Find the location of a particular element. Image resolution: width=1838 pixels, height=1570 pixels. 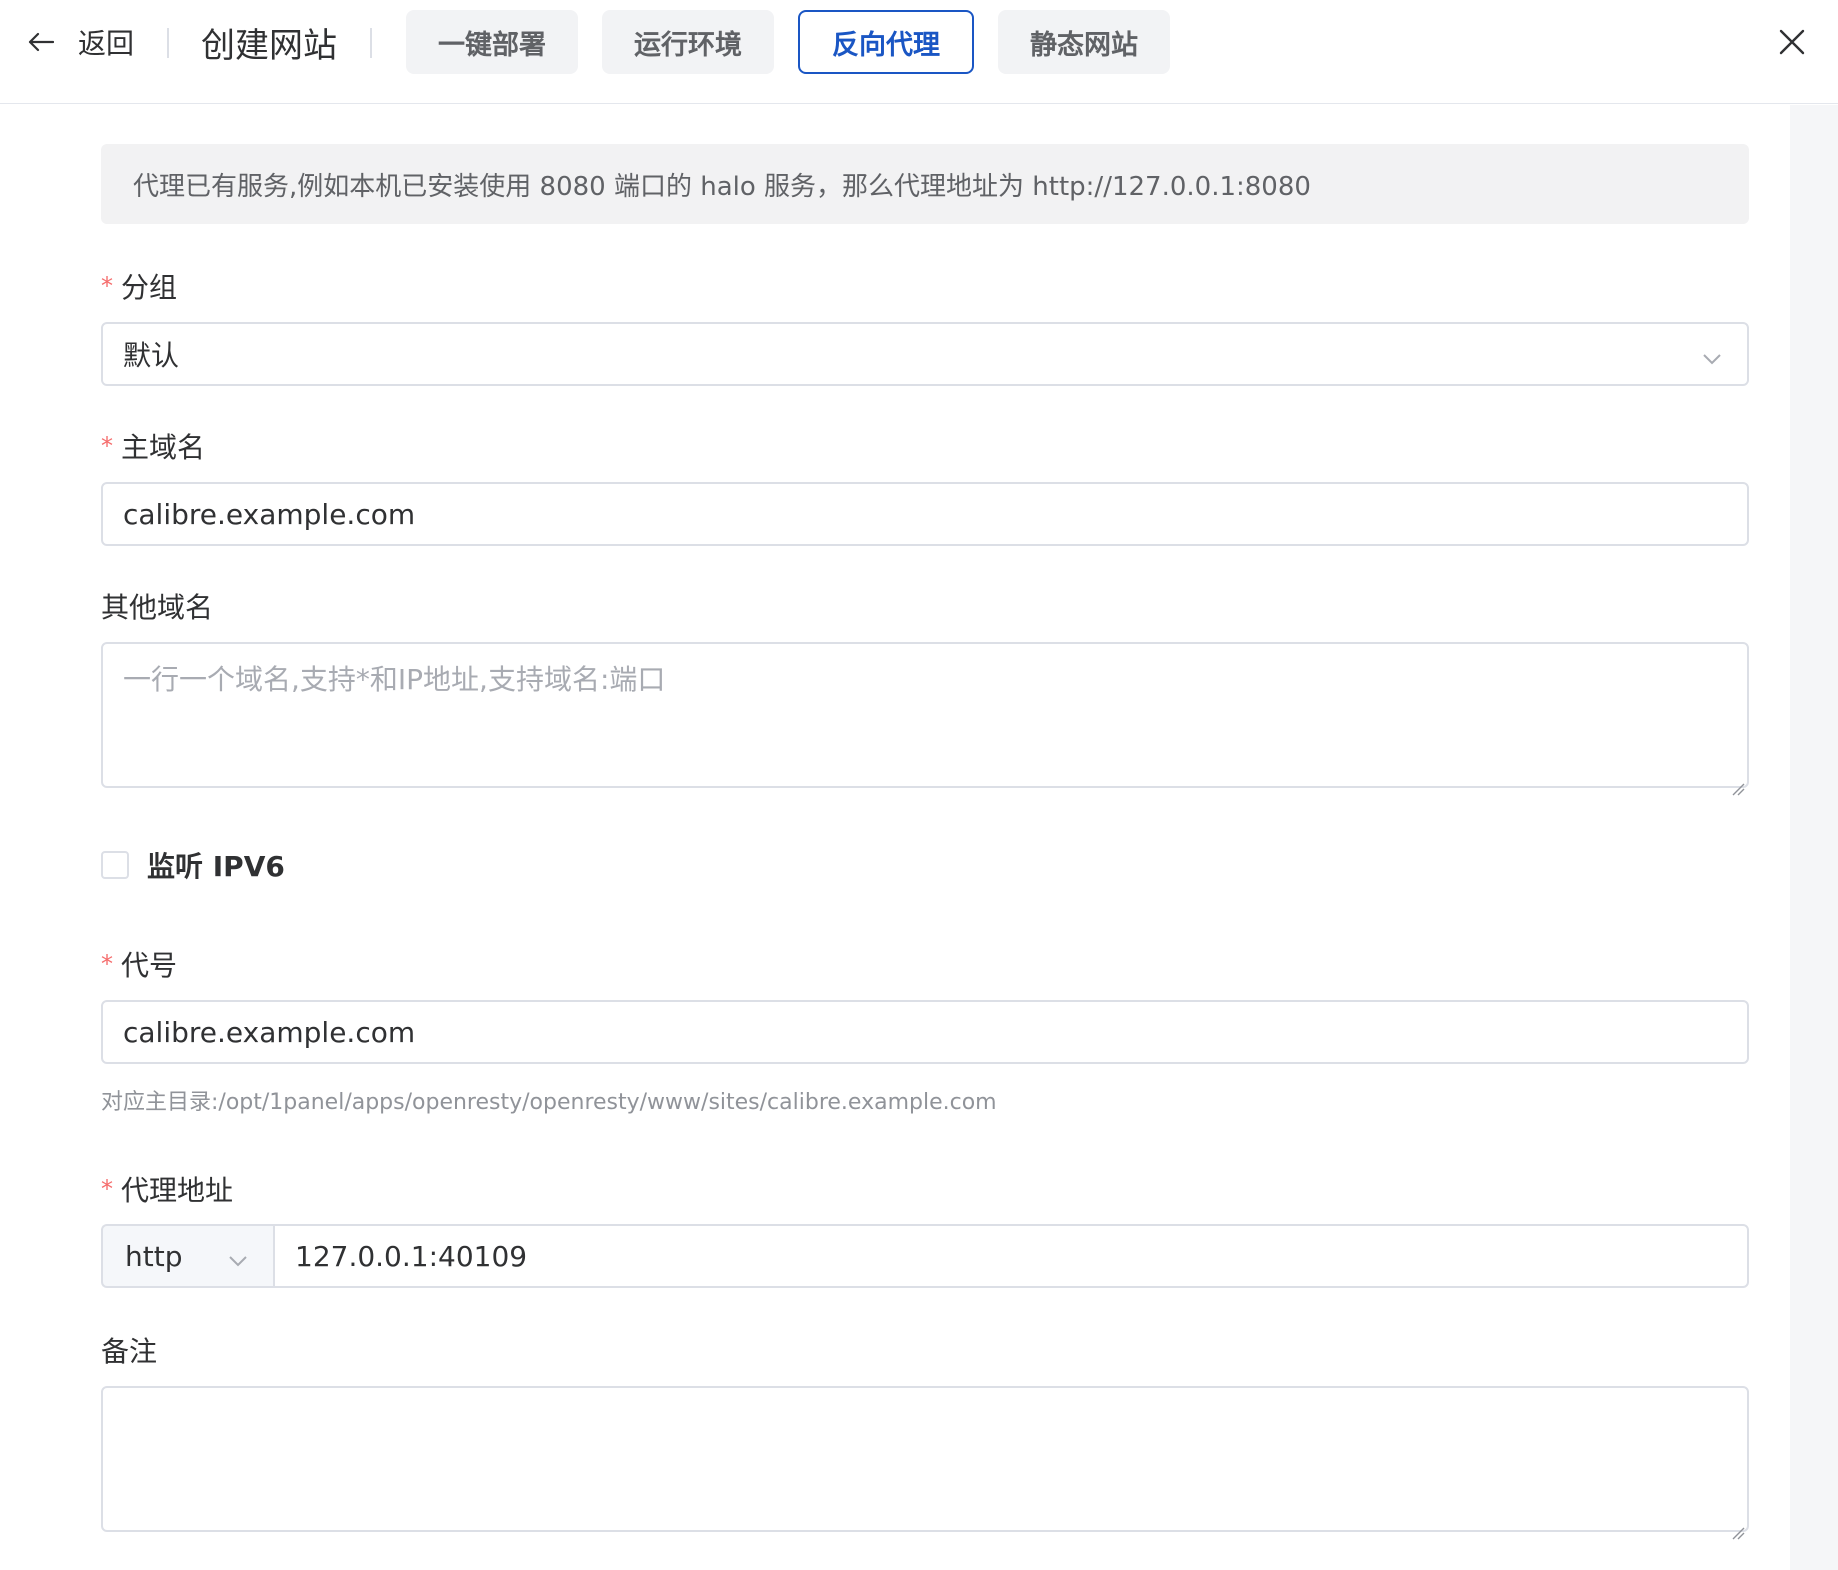

proxy-address-label: * 代理地址 is located at coordinates (167, 1190).